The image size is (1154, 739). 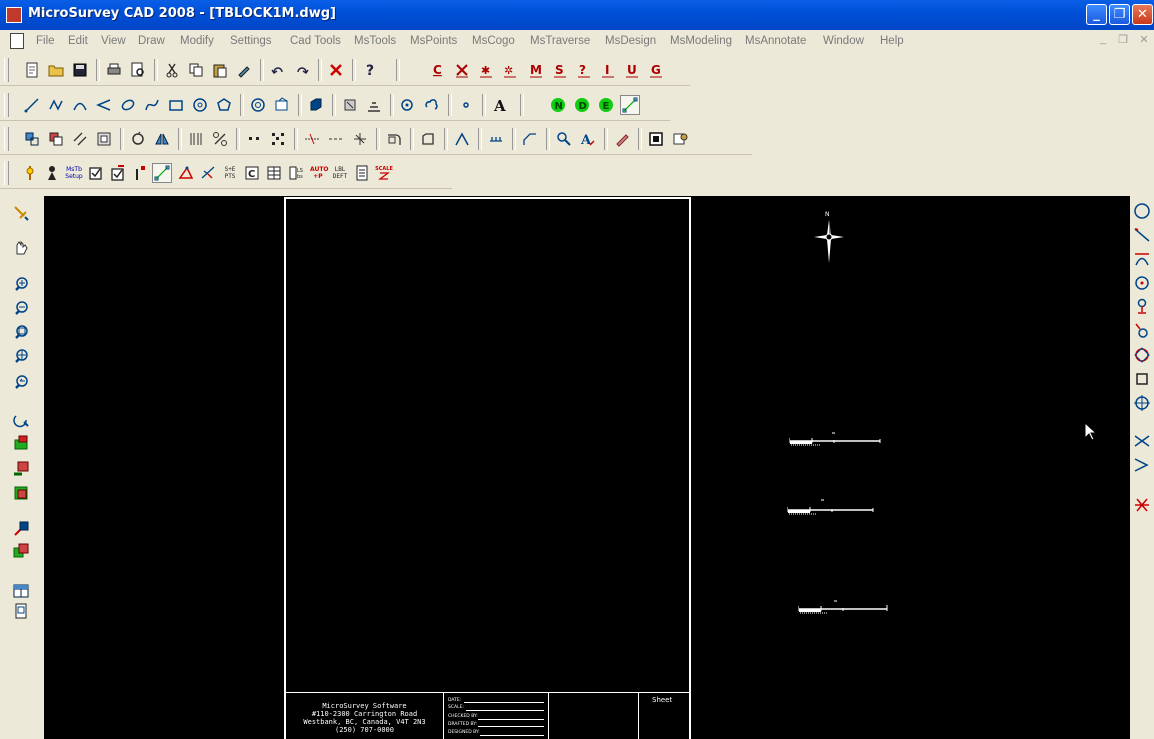 What do you see at coordinates (14, 15) in the screenshot?
I see `app-icon` at bounding box center [14, 15].